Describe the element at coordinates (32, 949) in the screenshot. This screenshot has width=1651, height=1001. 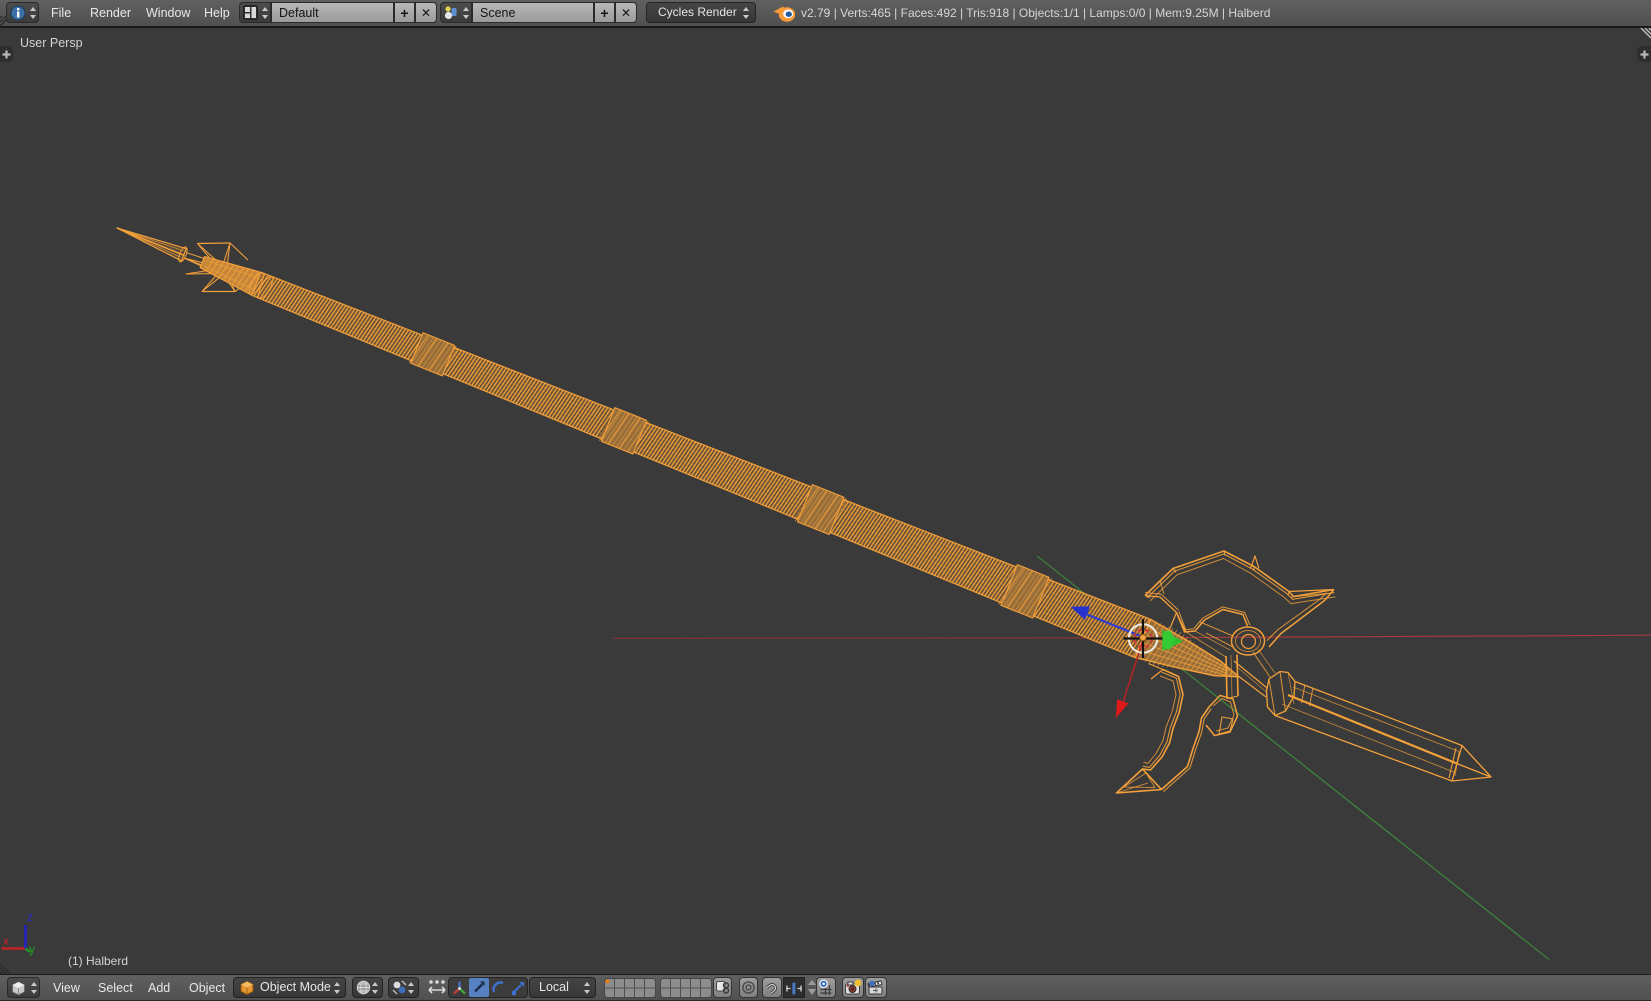
I see `svg-text: y` at that location.